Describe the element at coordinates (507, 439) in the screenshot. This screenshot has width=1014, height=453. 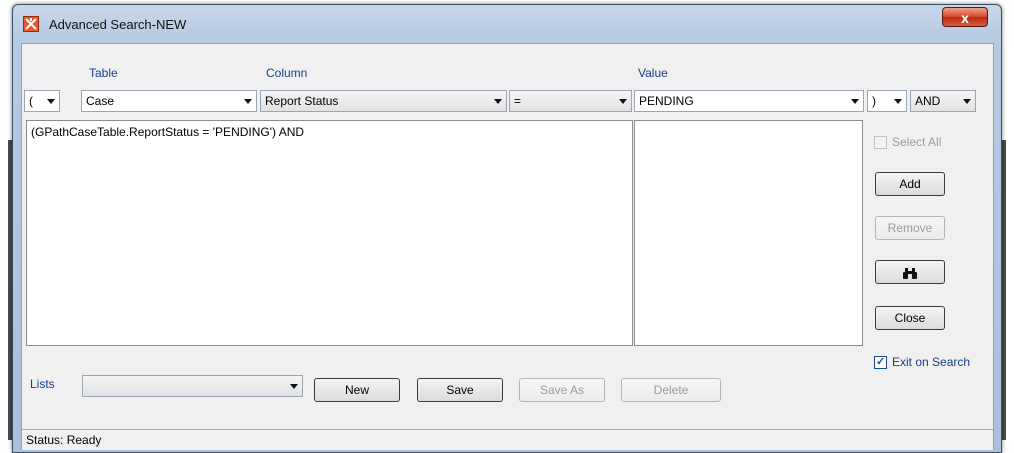
I see `status-bar: Status: Ready` at that location.